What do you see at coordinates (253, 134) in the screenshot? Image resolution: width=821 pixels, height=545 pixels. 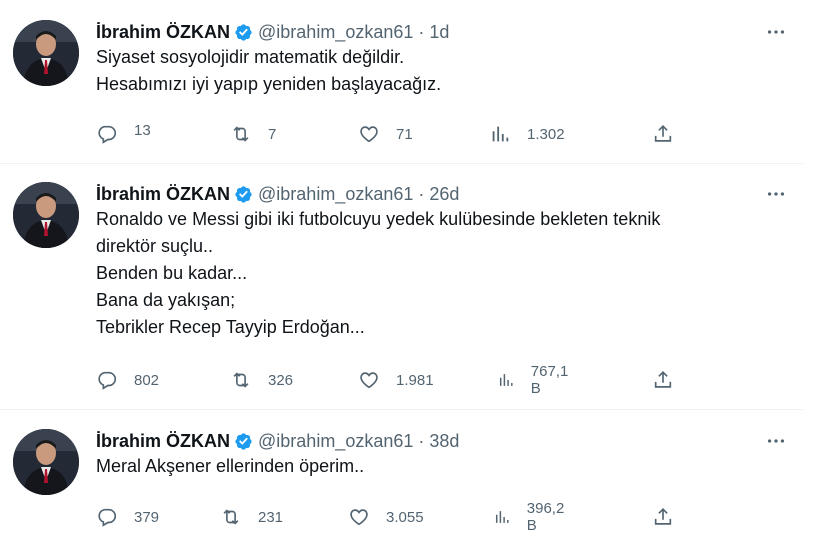 I see `retweet-button: 7` at bounding box center [253, 134].